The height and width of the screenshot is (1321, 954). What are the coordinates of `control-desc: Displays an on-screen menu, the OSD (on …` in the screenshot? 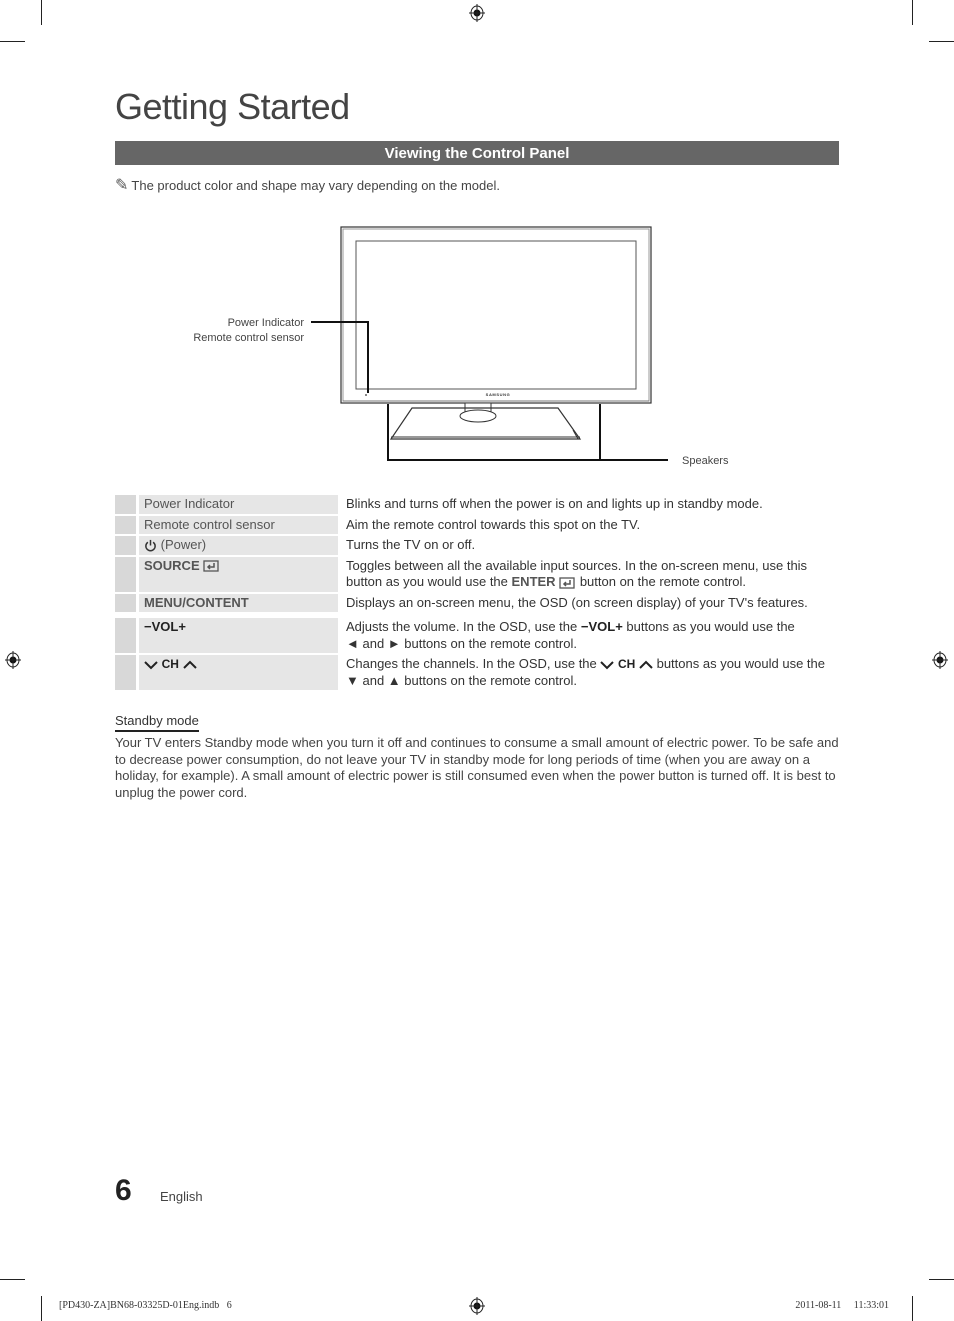 It's located at (588, 602).